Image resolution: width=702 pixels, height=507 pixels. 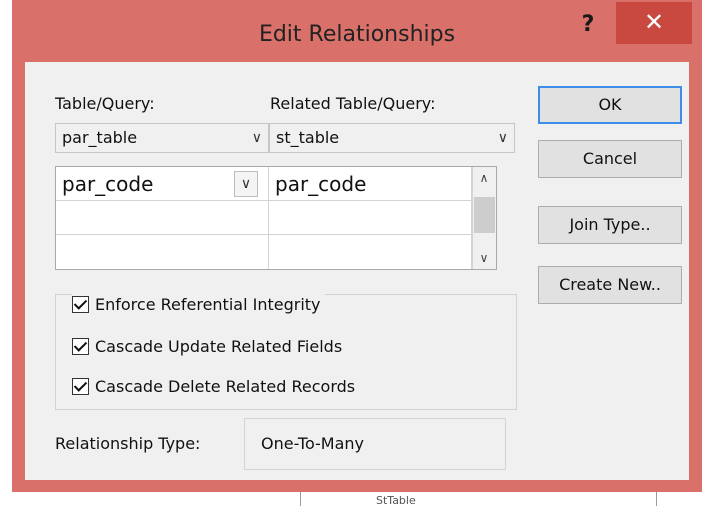 I want to click on field-mapping-grid: par_code ∨ par_code ∧ ∨, so click(x=276, y=218).